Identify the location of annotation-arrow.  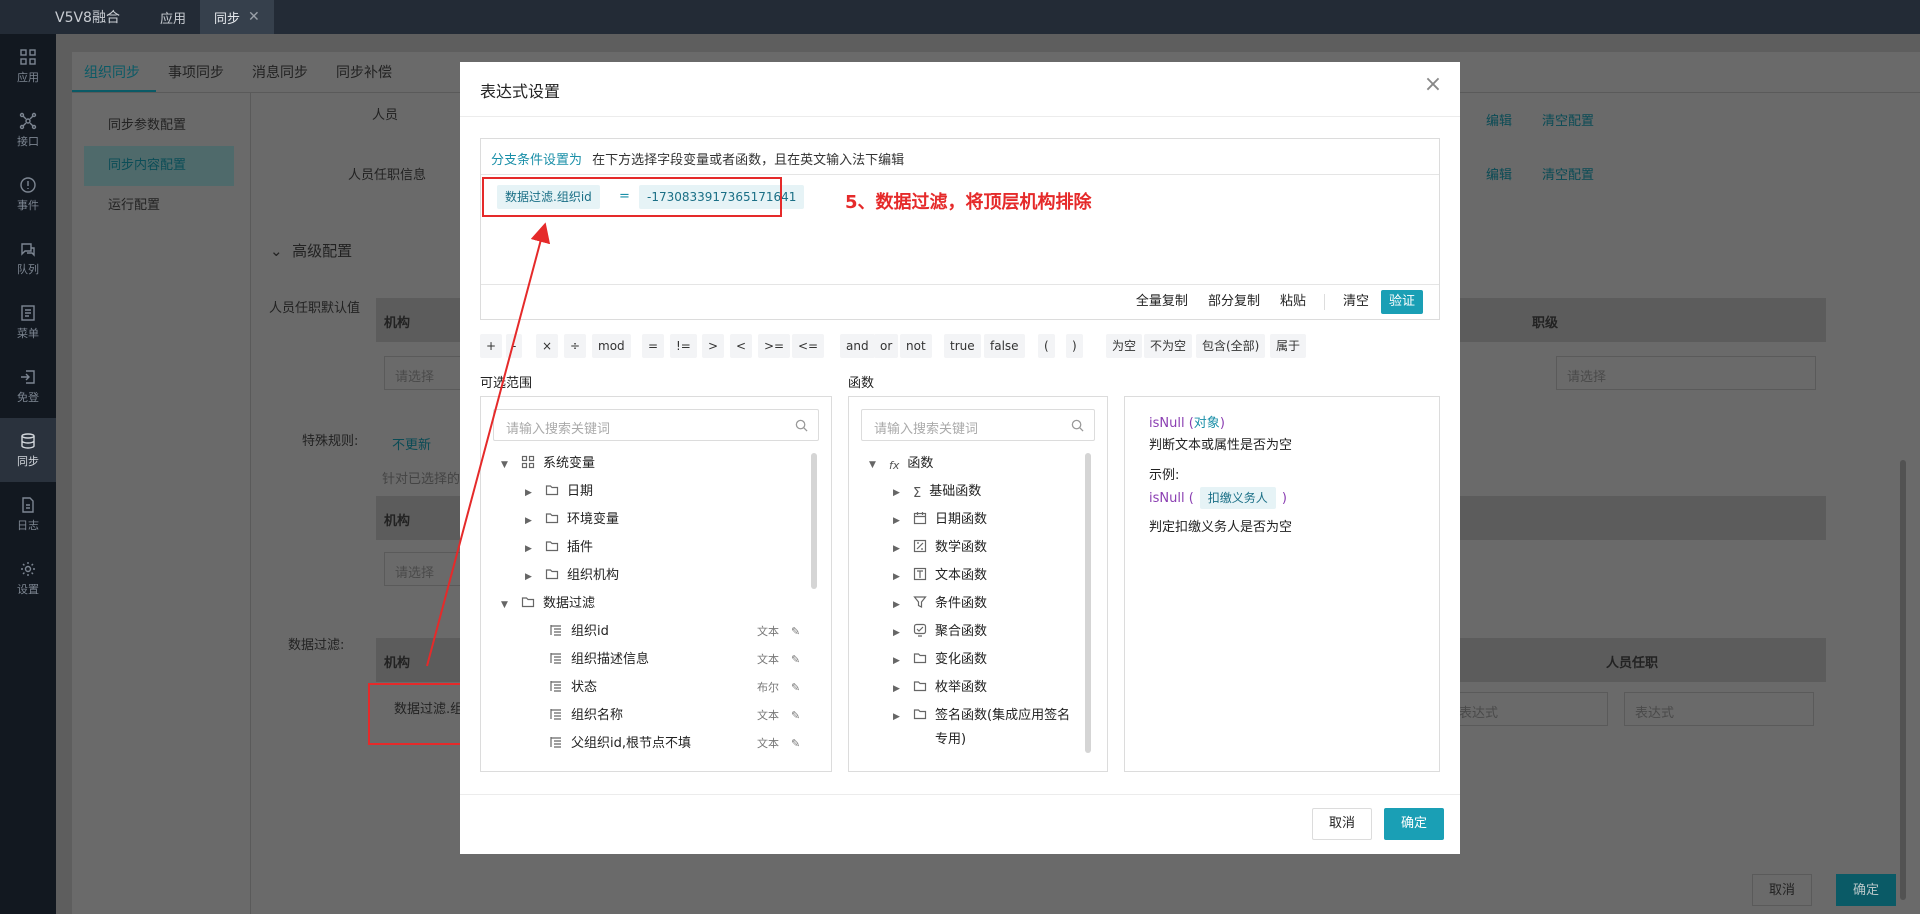
(488, 444).